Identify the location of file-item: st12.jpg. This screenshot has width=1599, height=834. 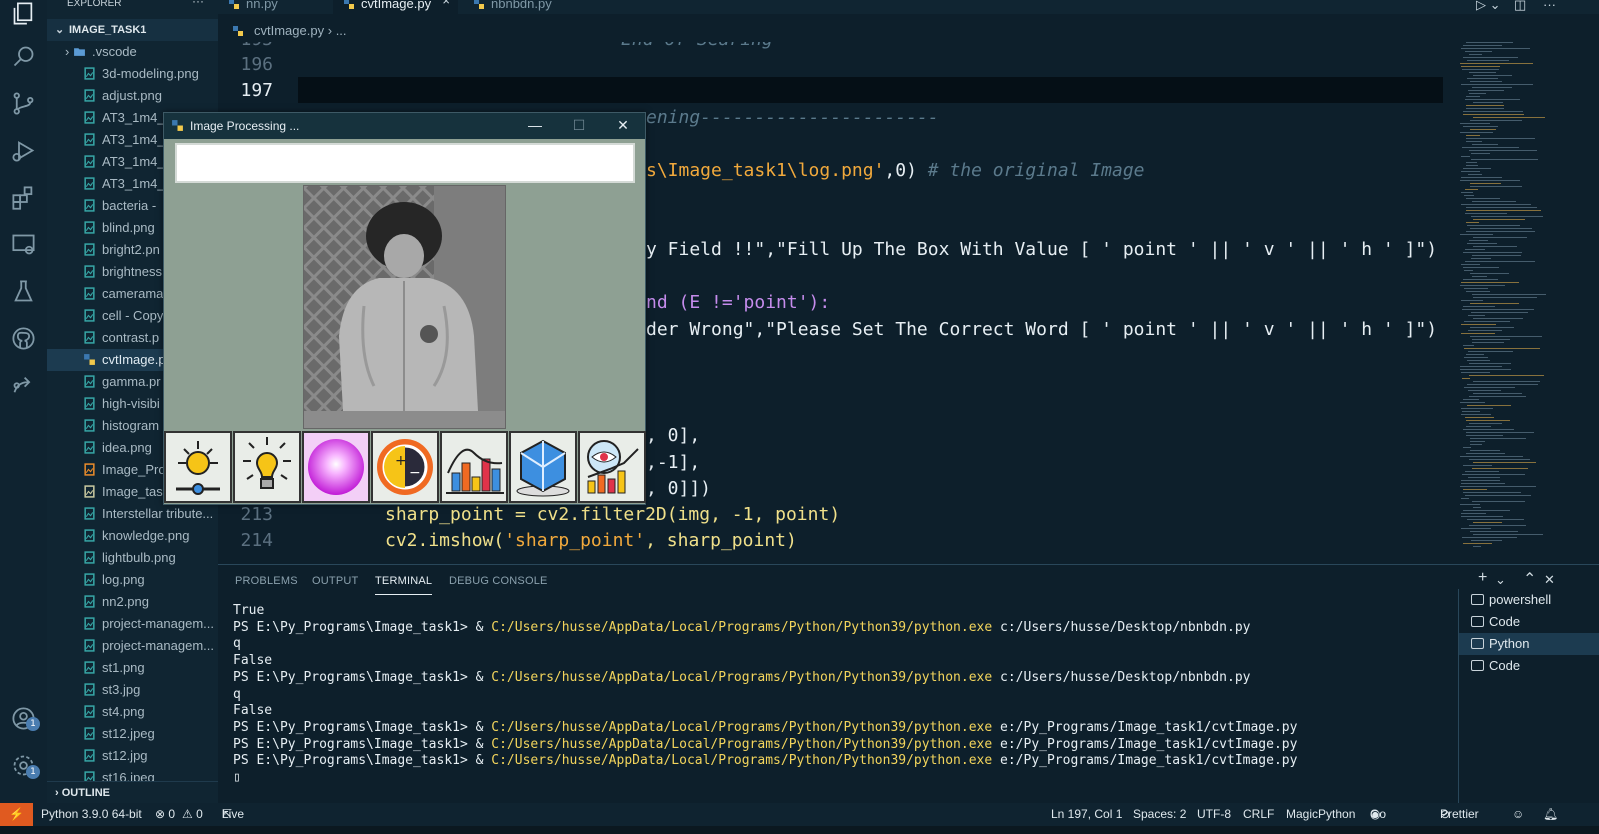
(132, 756).